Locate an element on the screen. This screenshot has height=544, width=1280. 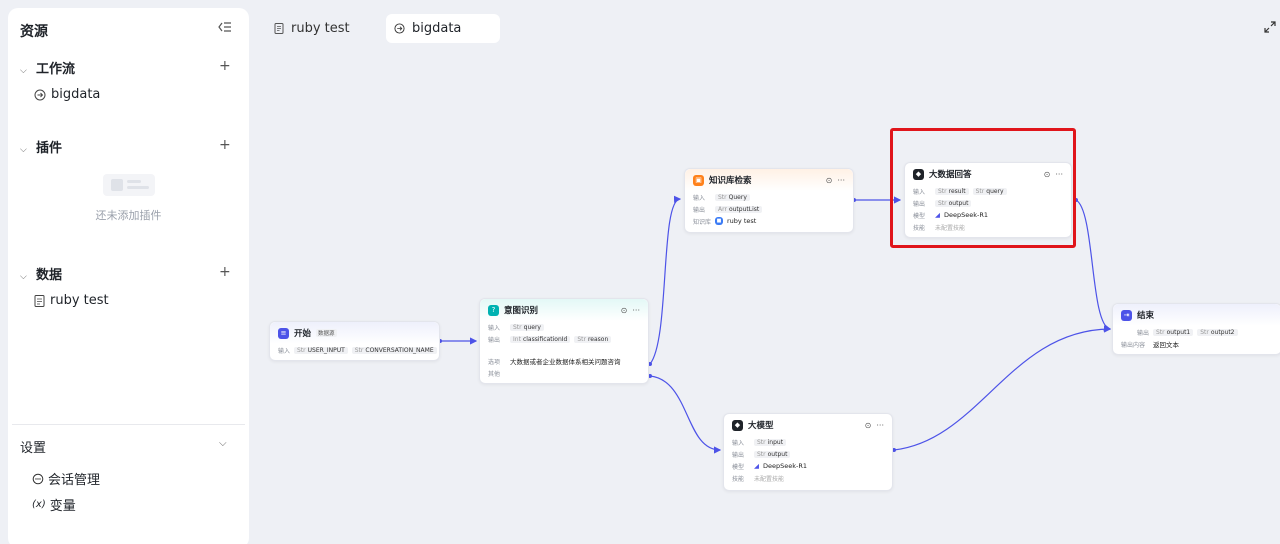
conversation-icon is located at coordinates (38, 478).